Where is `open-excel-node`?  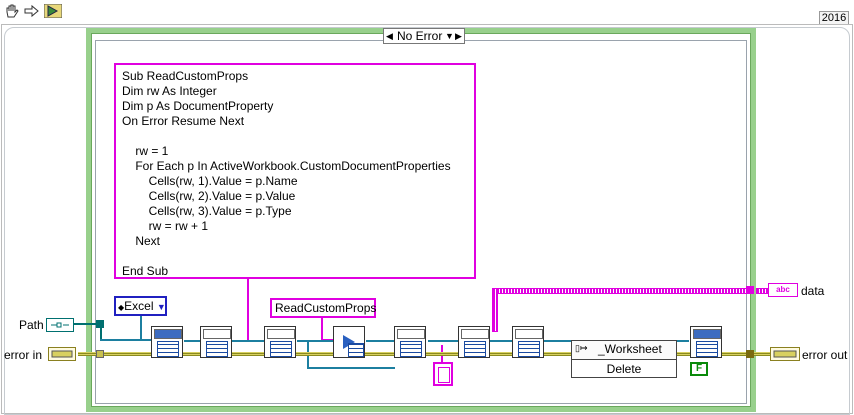
open-excel-node is located at coordinates (167, 342).